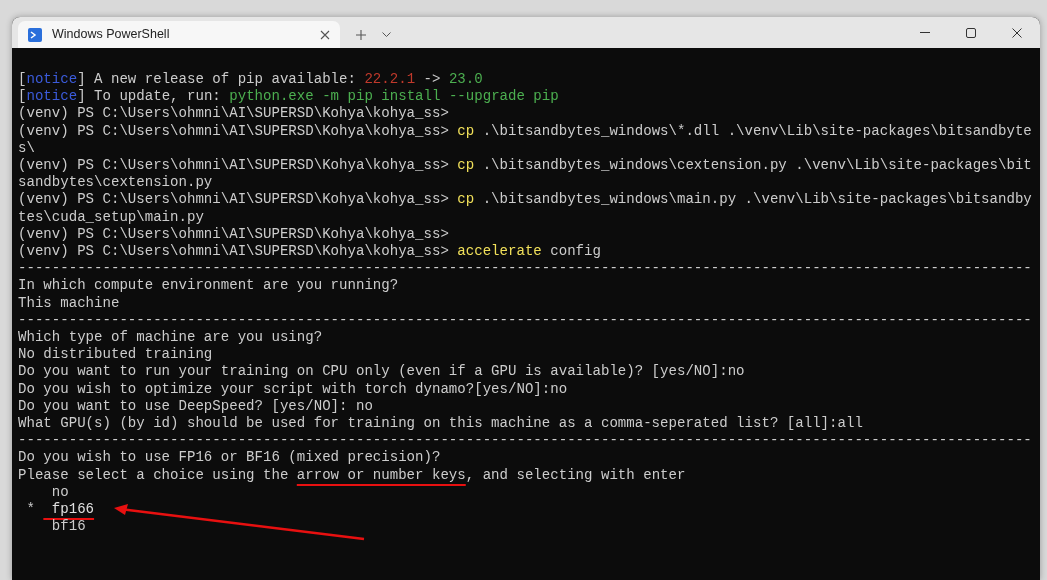 Image resolution: width=1047 pixels, height=580 pixels. Describe the element at coordinates (208, 286) in the screenshot. I see `terminal-line: In which compute environment are you running?` at that location.